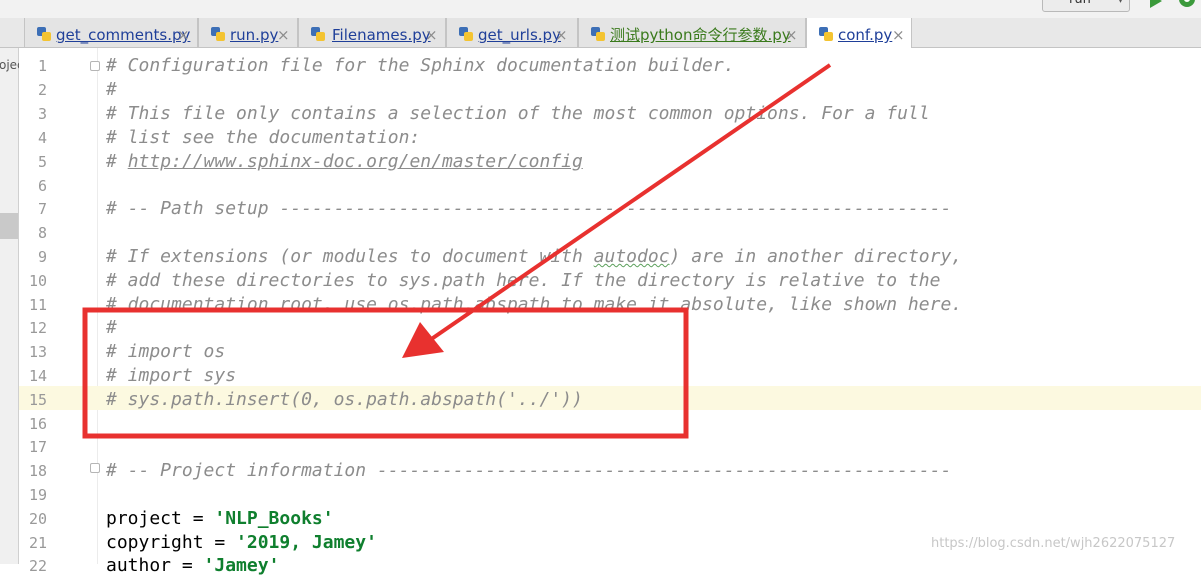 This screenshot has width=1201, height=578. What do you see at coordinates (171, 376) in the screenshot?
I see `code-line-14: # import sys` at bounding box center [171, 376].